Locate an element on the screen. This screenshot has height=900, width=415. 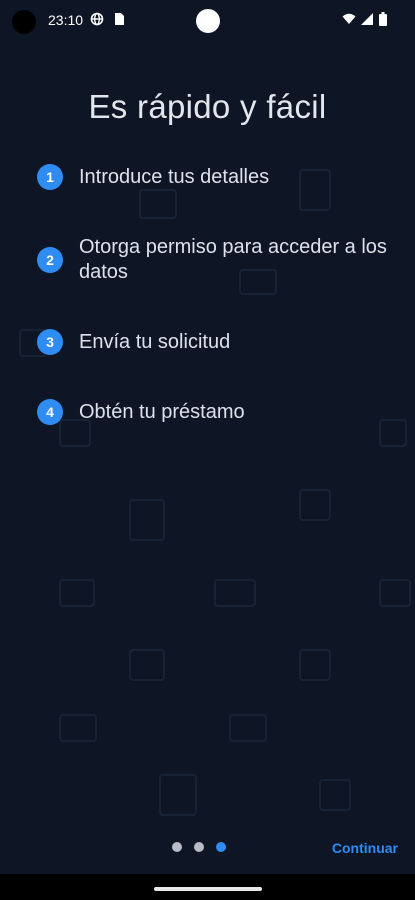
navigation-bar is located at coordinates (207, 887).